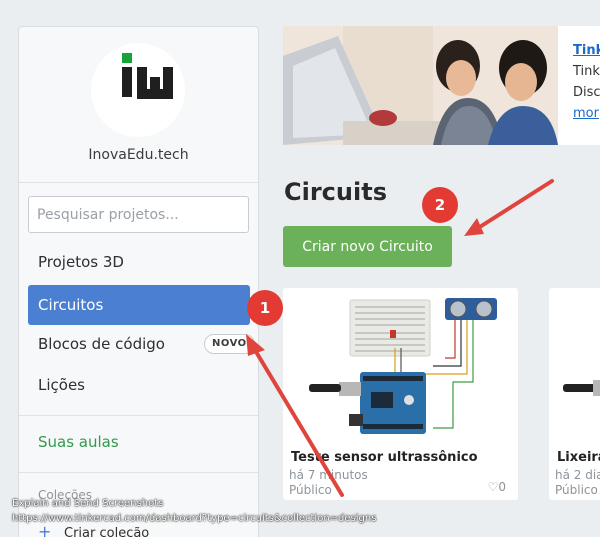 Image resolution: width=600 pixels, height=537 pixels. I want to click on status-app-name: Explain and Send Screenshots, so click(88, 503).